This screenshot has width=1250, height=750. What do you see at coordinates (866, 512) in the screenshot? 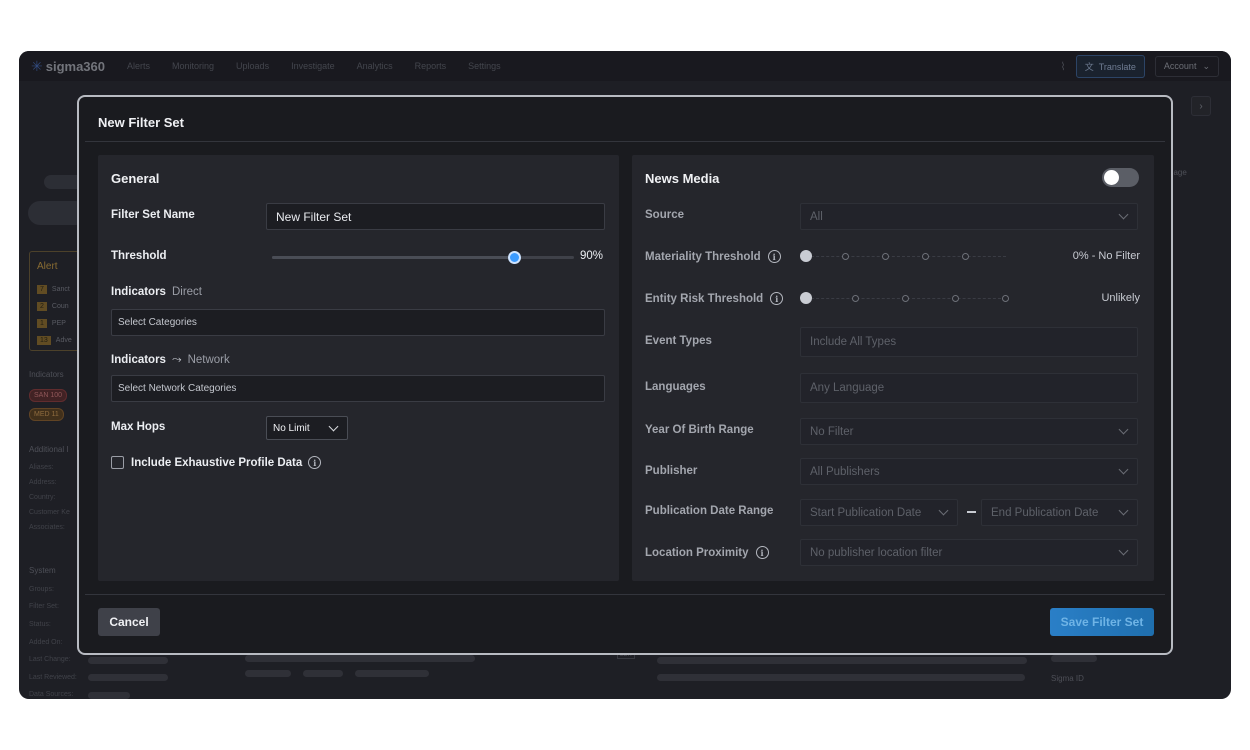
I see `start-date-placeholder: Start Publication Date` at bounding box center [866, 512].